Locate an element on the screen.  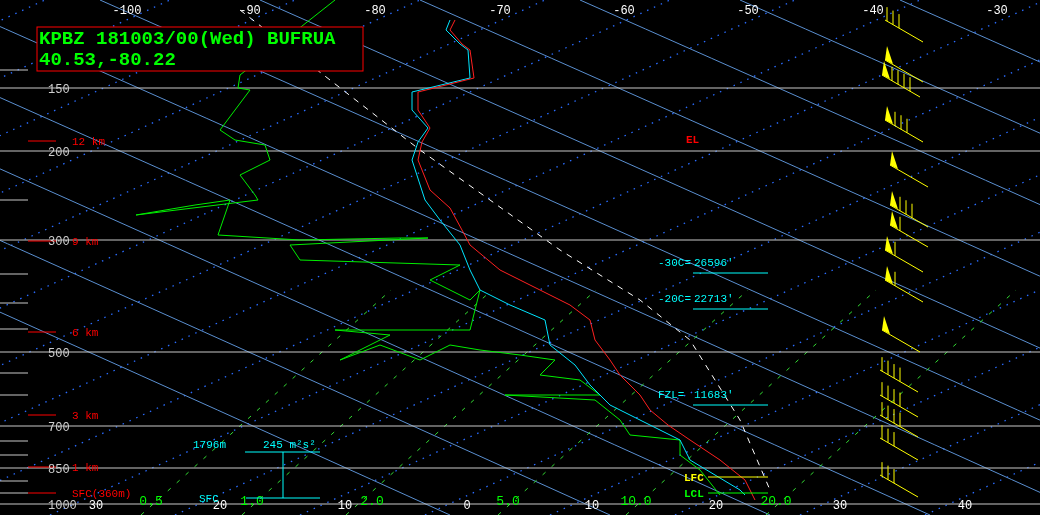
mixing-ratio-label: 10.0 is located at coordinates (636, 501).